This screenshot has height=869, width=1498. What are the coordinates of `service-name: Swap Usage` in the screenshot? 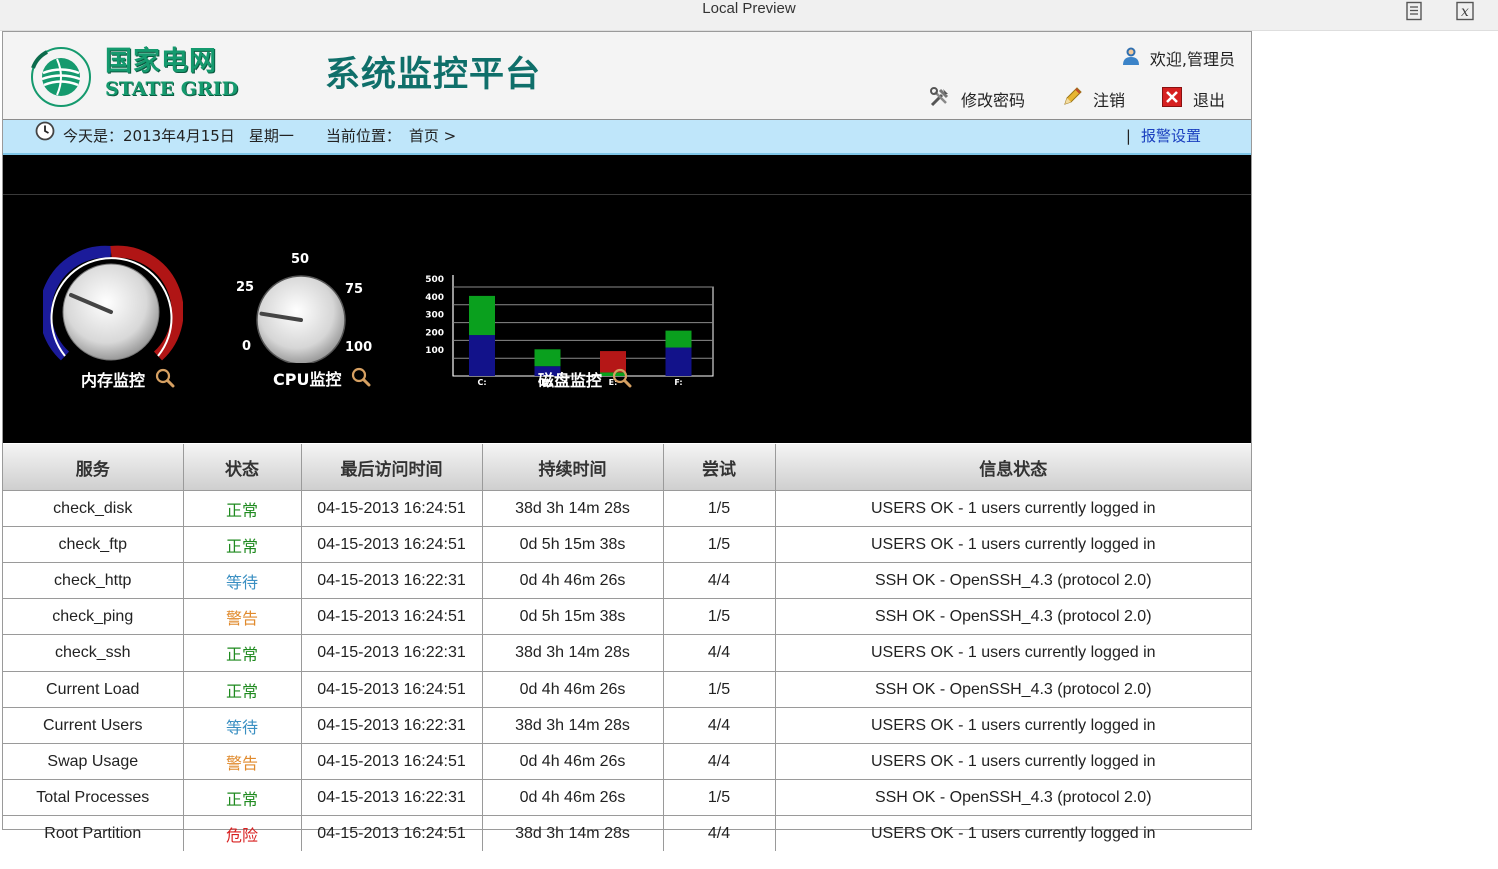 It's located at (93, 761).